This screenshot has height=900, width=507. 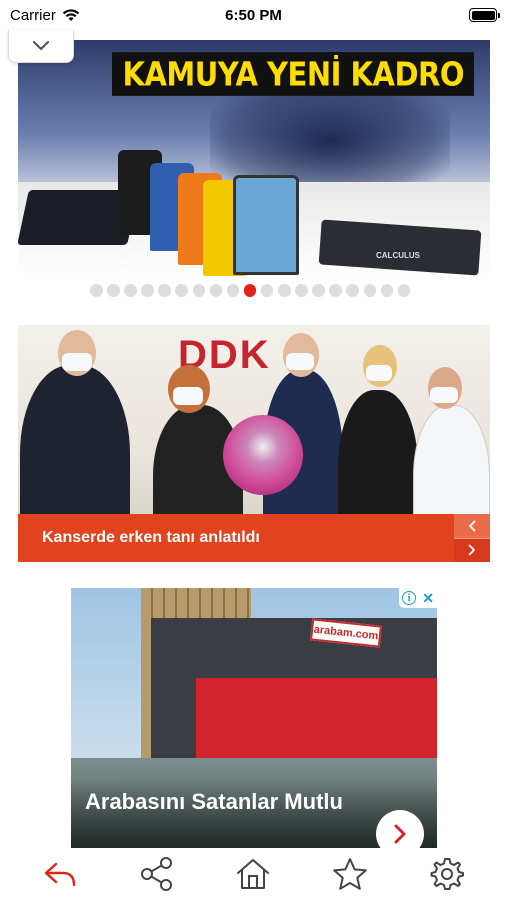 I want to click on star-icon, so click(x=350, y=874).